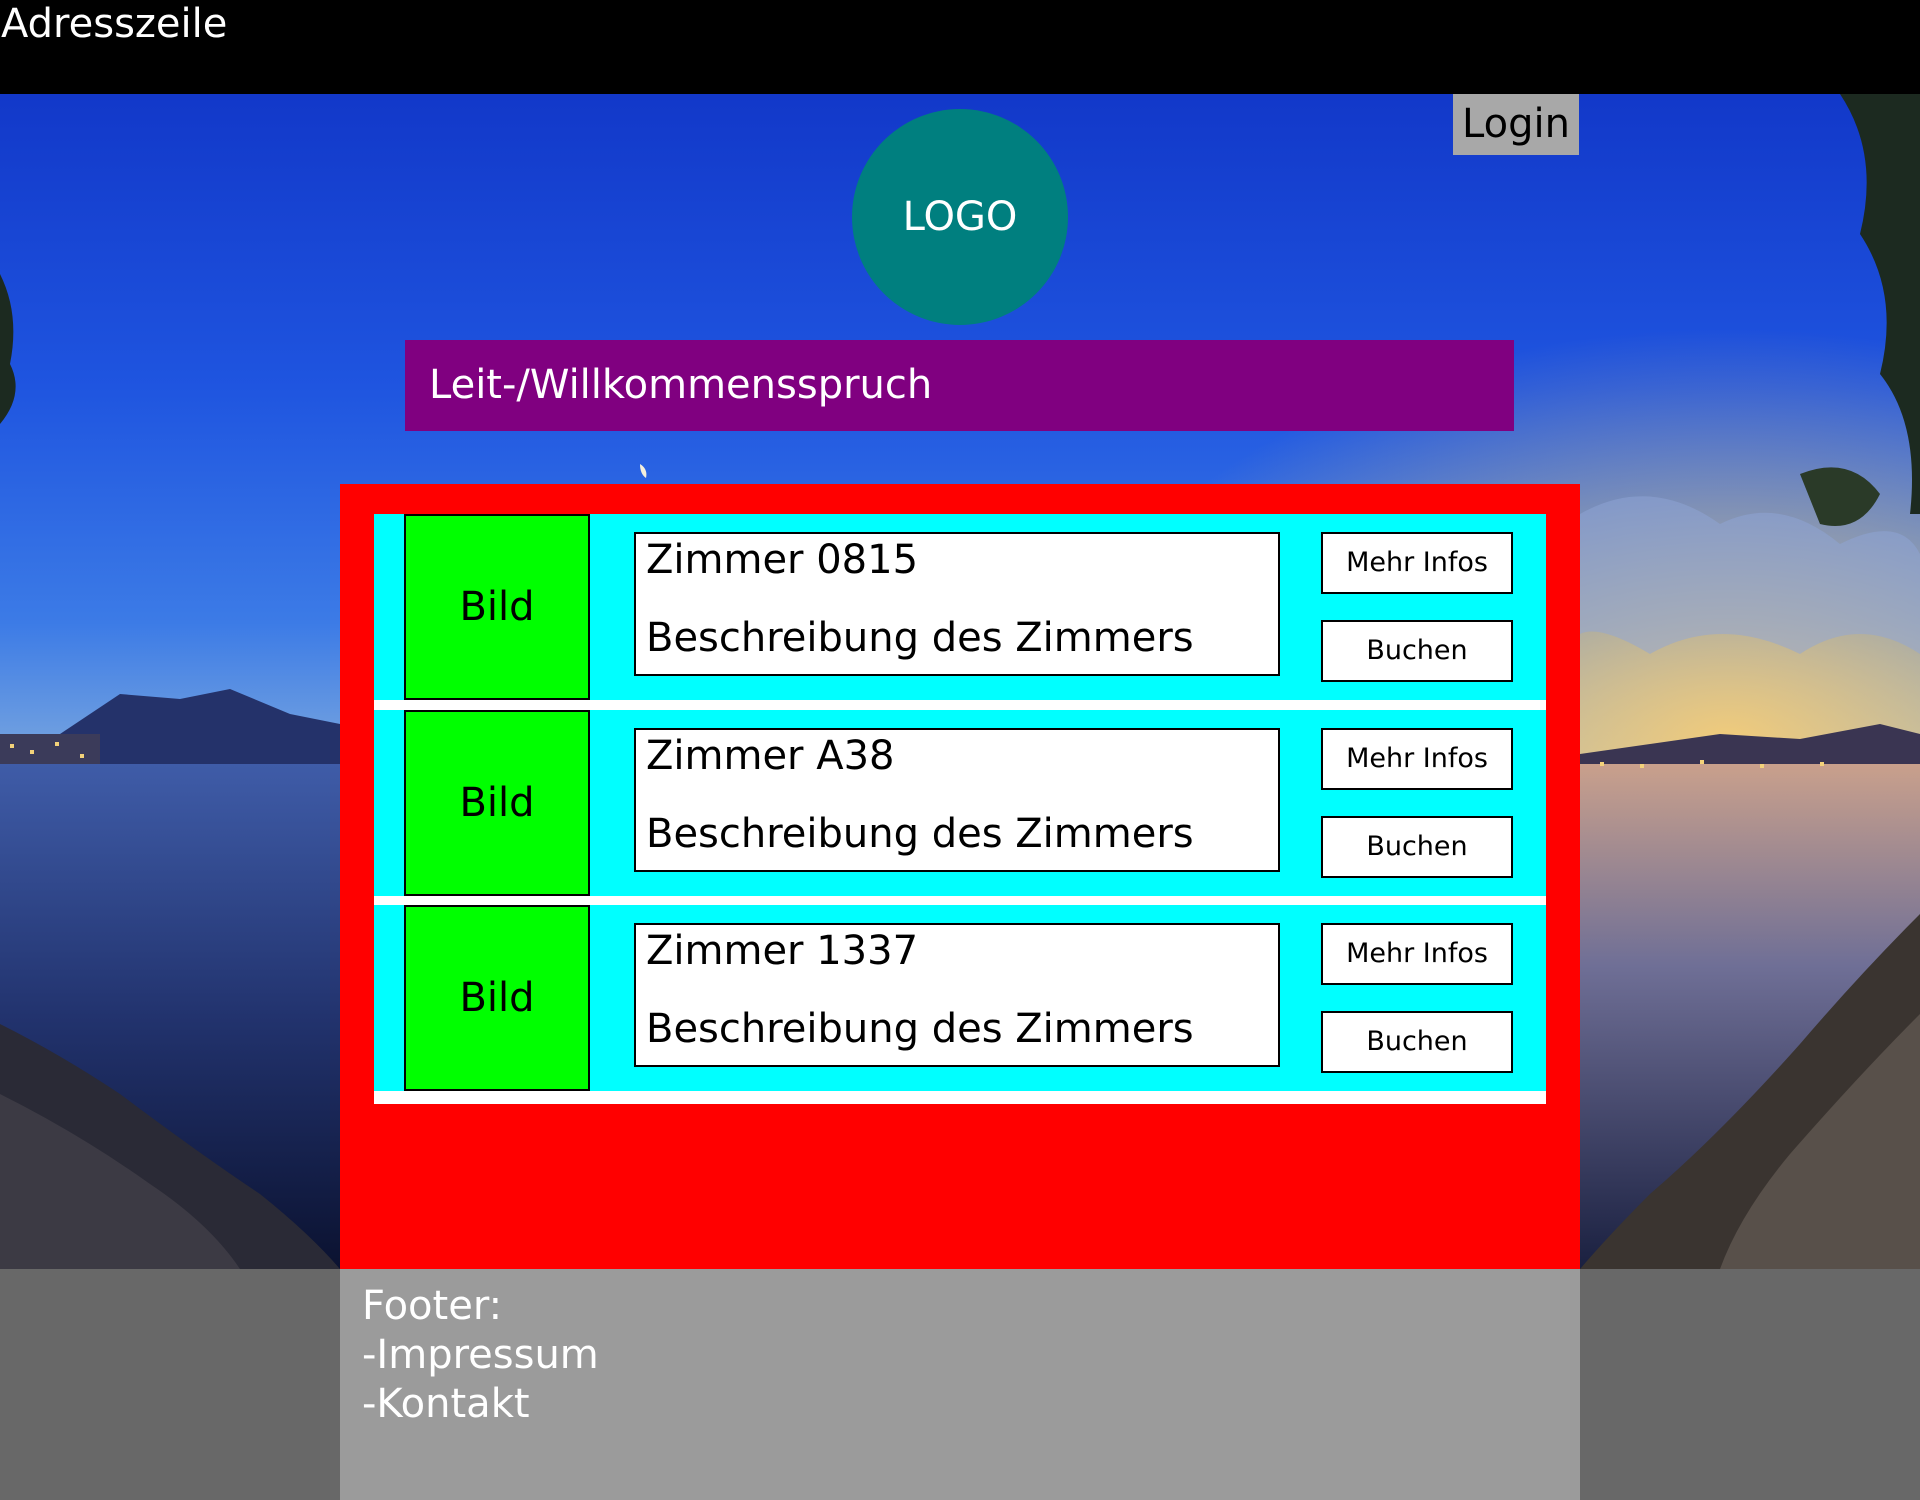  Describe the element at coordinates (770, 756) in the screenshot. I see `room-name: Zimmer A38` at that location.